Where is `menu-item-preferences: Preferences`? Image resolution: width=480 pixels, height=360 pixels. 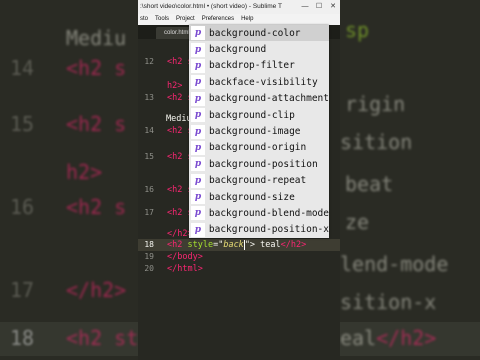 menu-item-preferences: Preferences is located at coordinates (218, 19).